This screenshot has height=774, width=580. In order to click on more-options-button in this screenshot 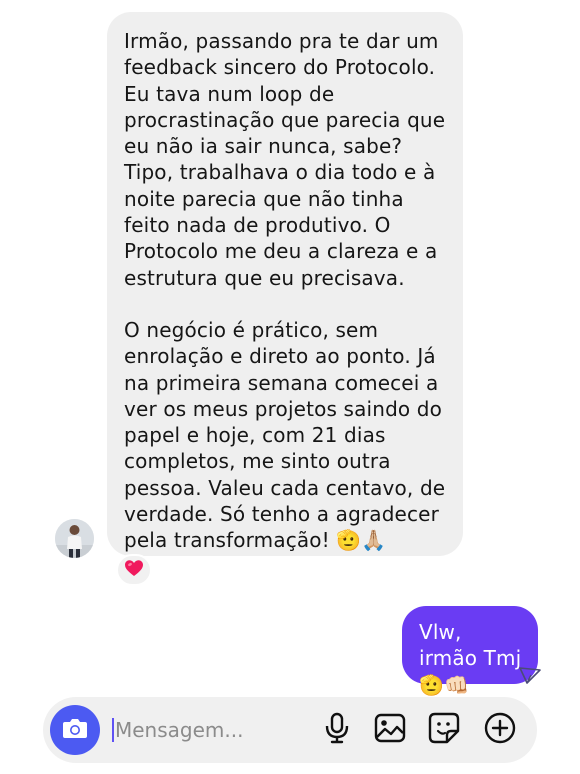, I will do `click(500, 730)`.